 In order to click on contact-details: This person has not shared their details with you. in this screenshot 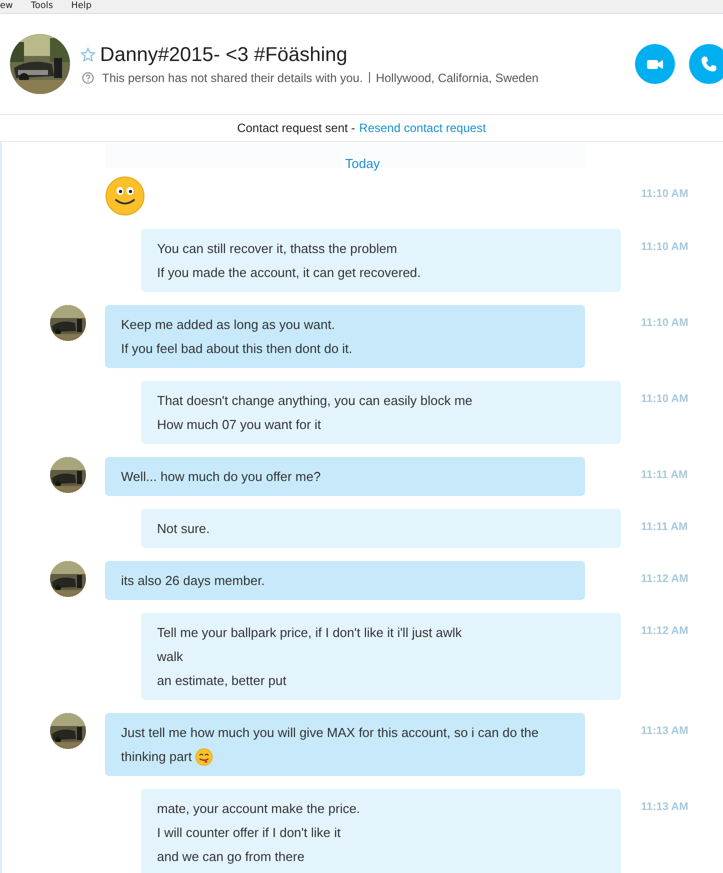, I will do `click(232, 77)`.